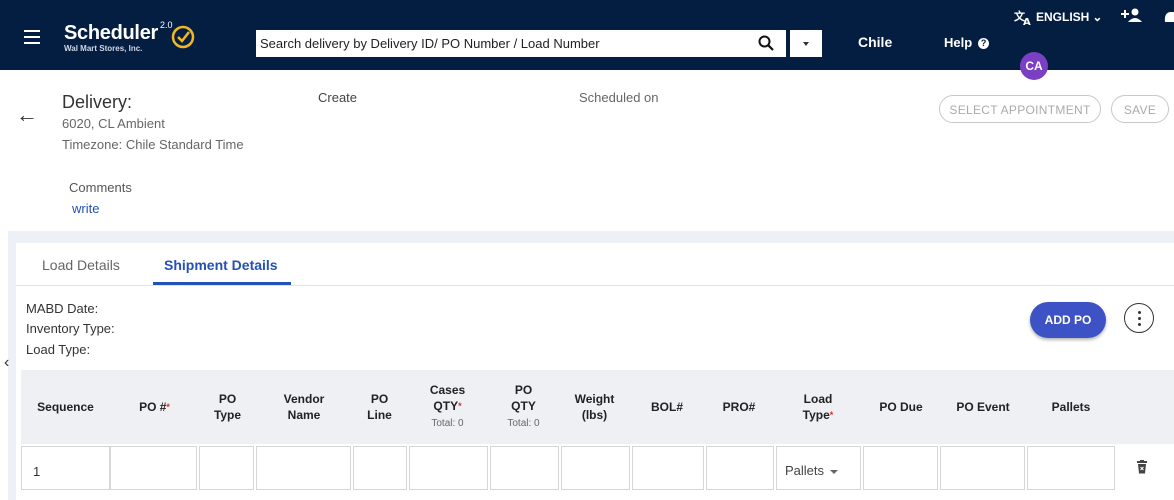 The height and width of the screenshot is (500, 1174). I want to click on bol-input, so click(668, 468).